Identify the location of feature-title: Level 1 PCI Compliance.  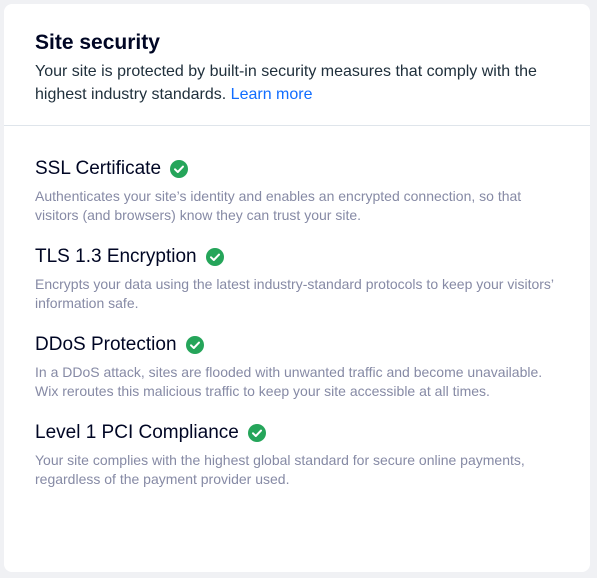
(137, 432).